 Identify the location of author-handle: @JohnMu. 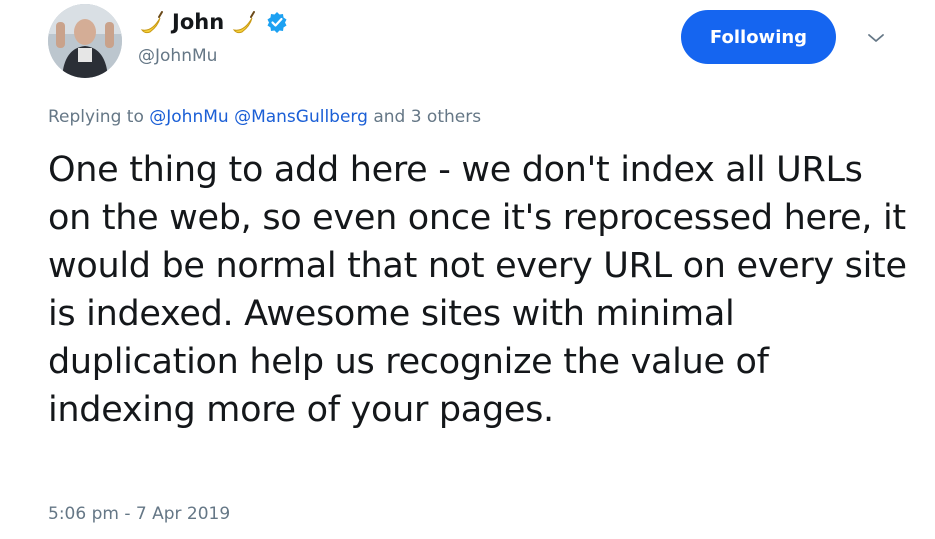
(177, 56).